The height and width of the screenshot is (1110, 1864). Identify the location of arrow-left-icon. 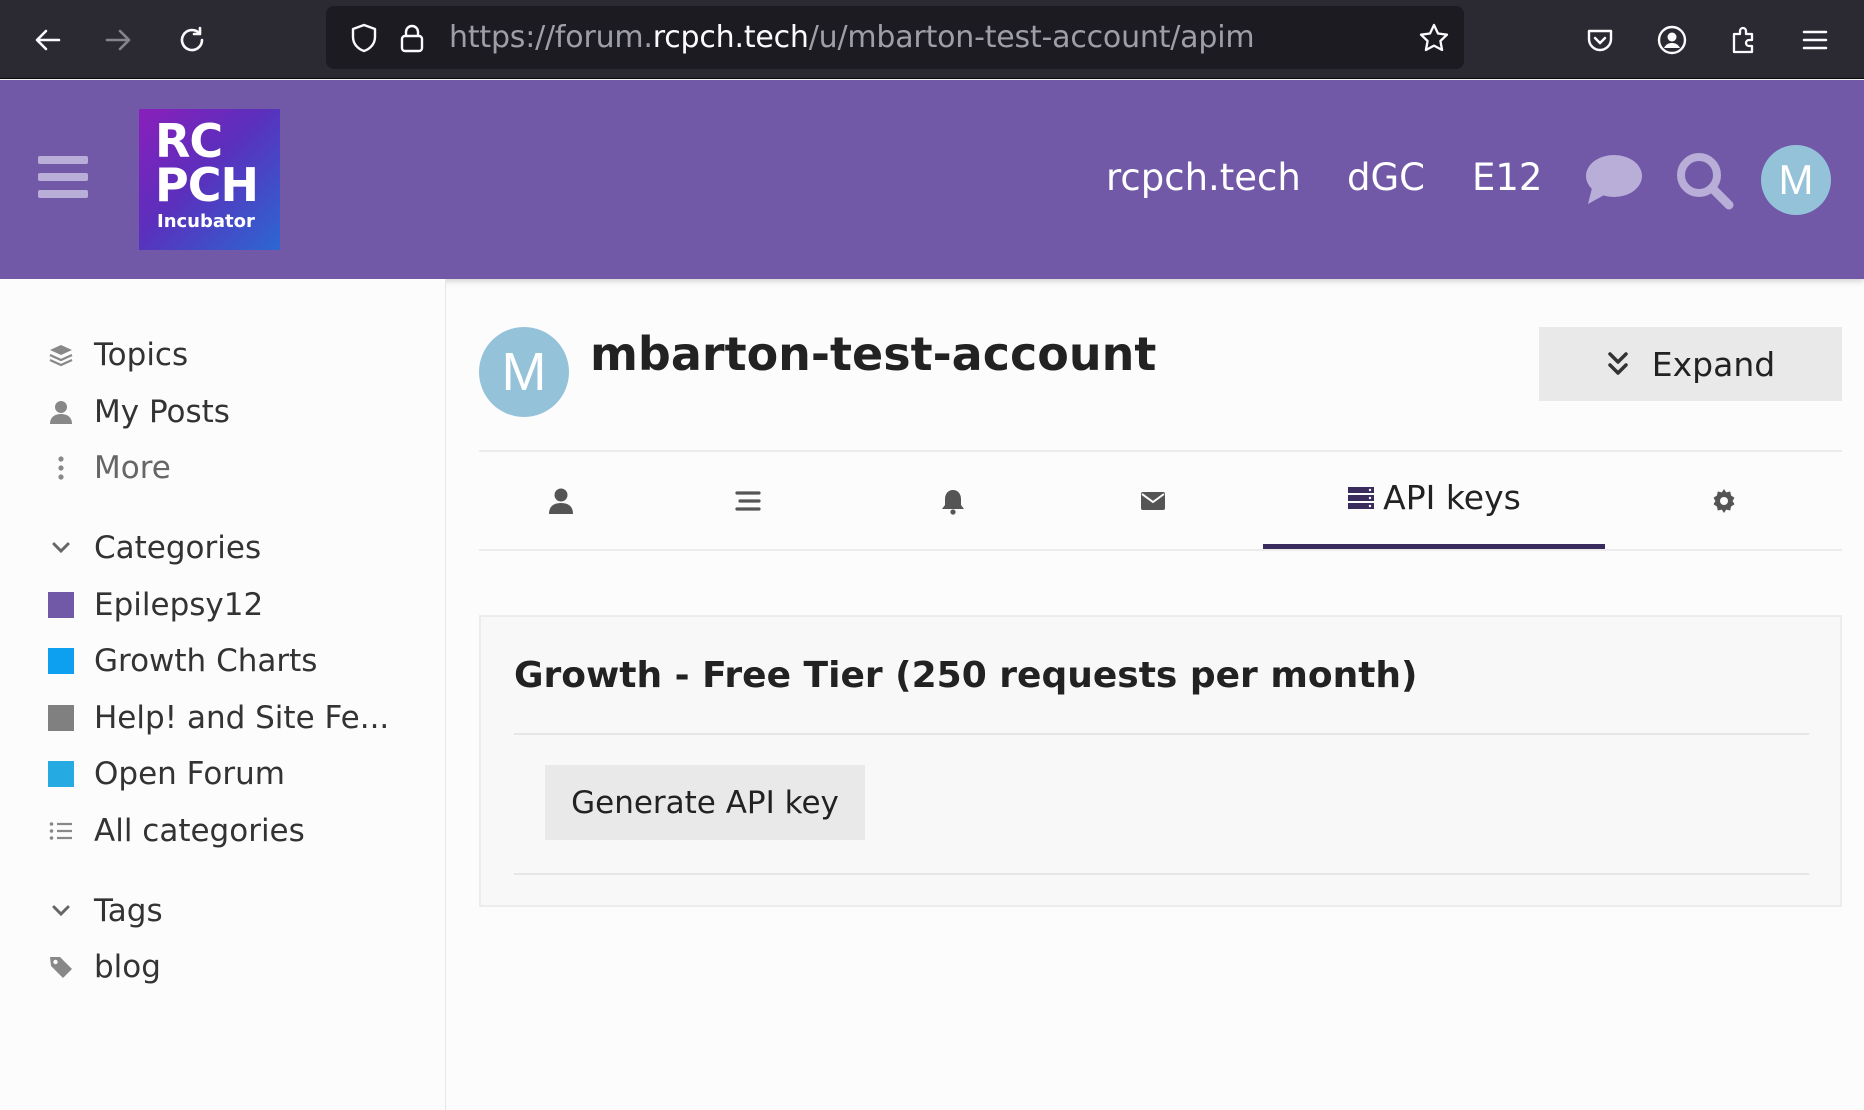
(48, 40).